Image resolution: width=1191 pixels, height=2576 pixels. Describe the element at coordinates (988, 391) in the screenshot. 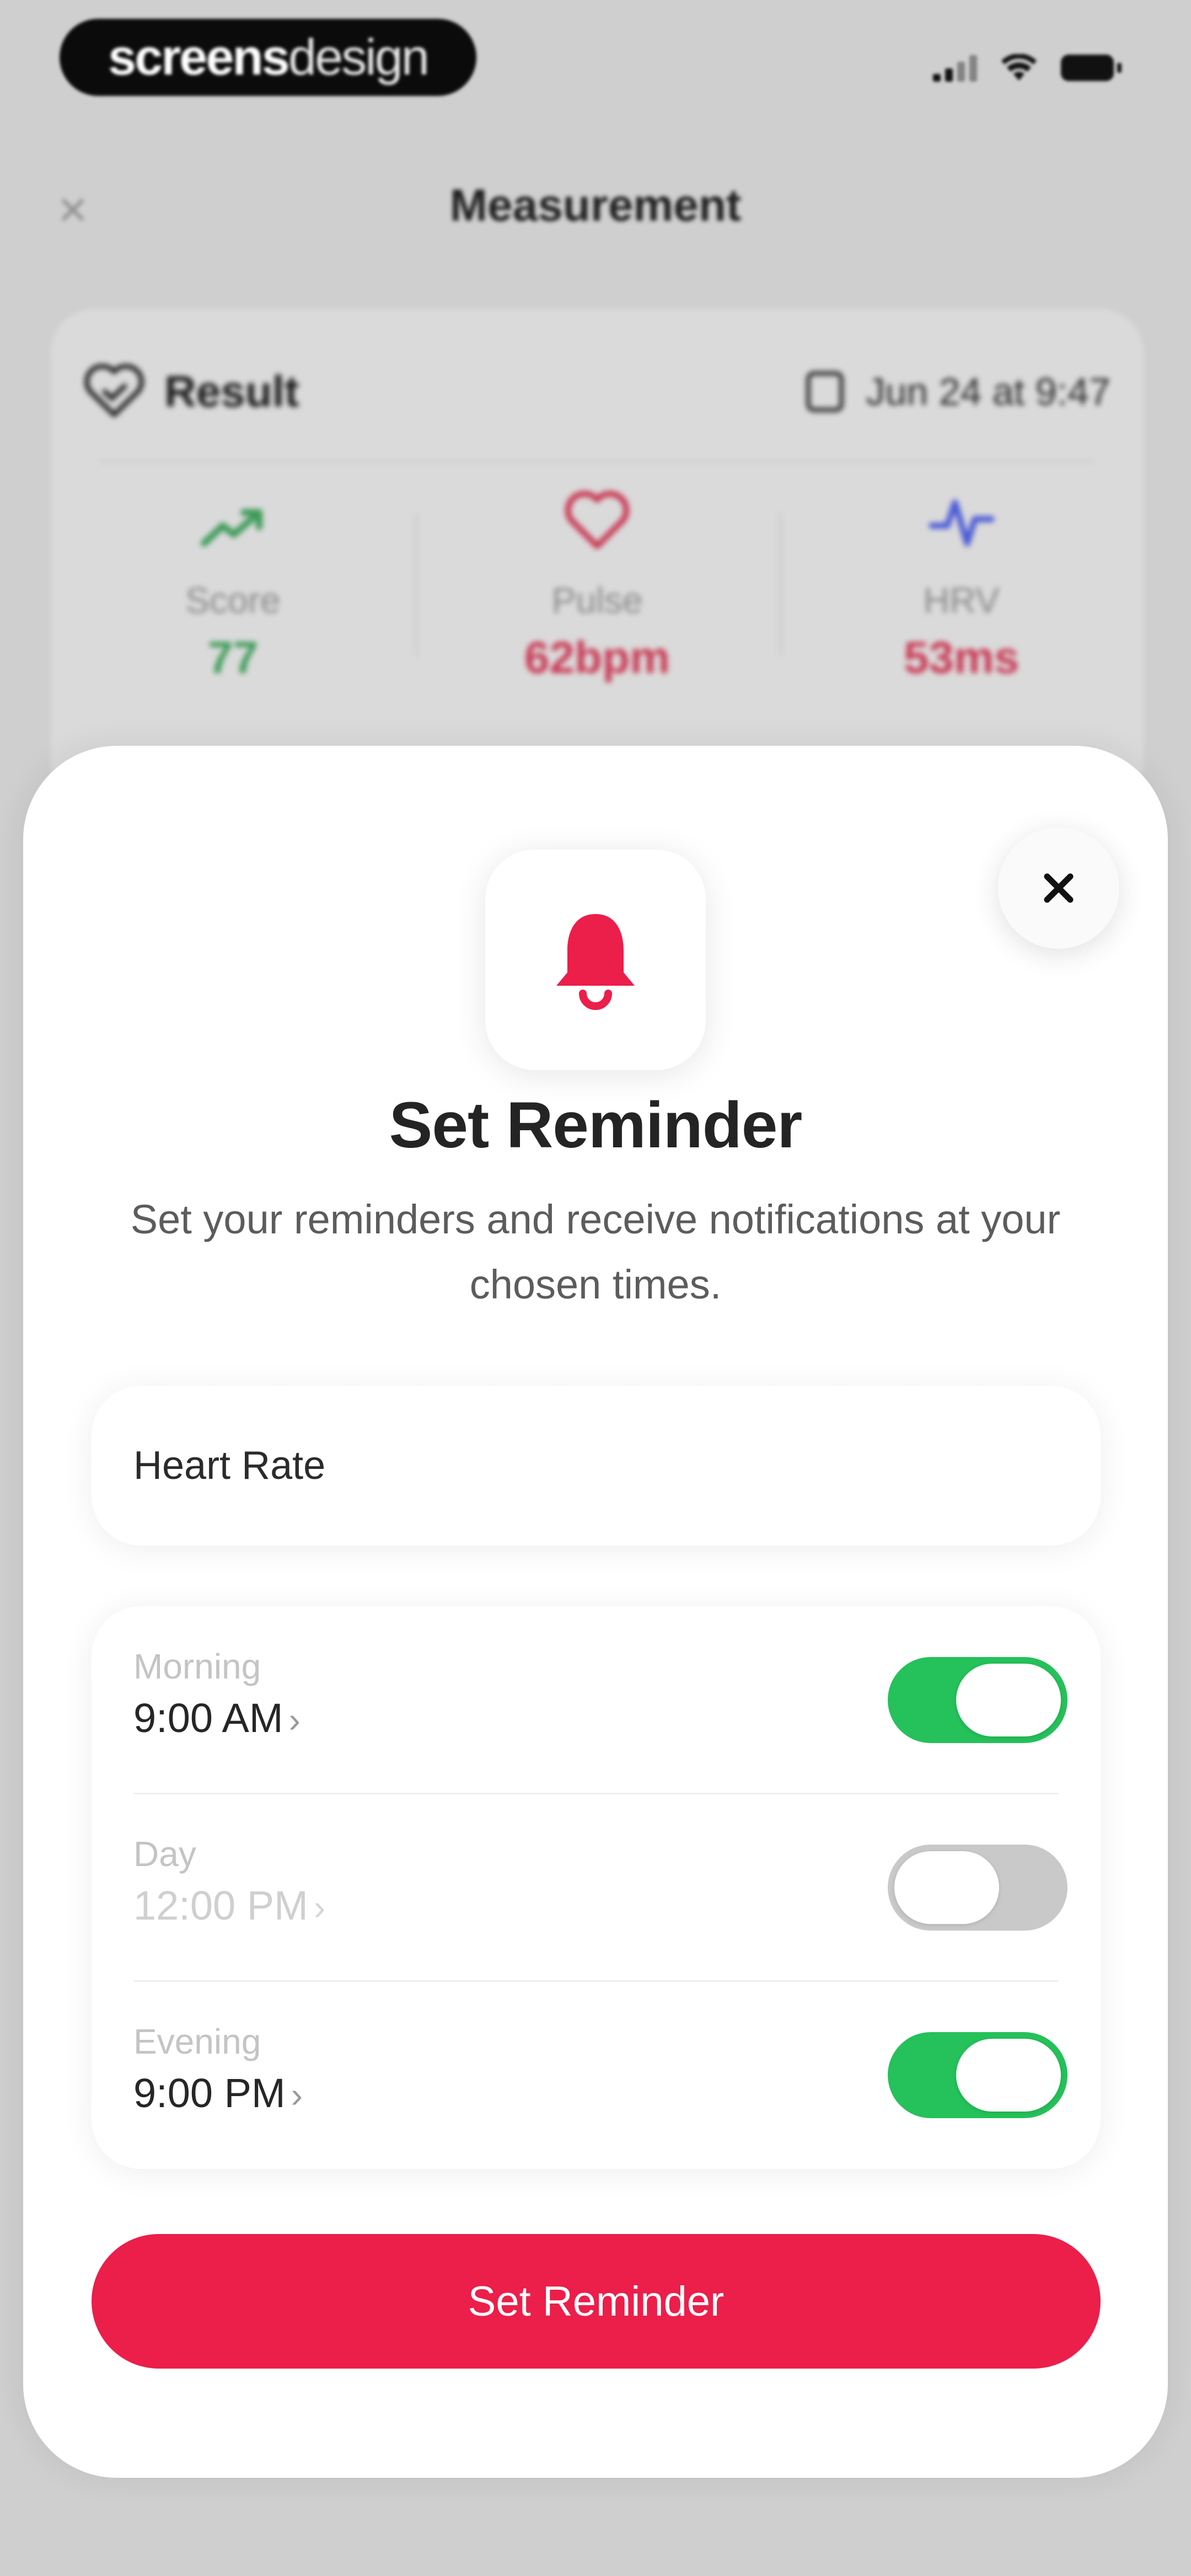

I see `result-date: Jun 24 at 9:47` at that location.